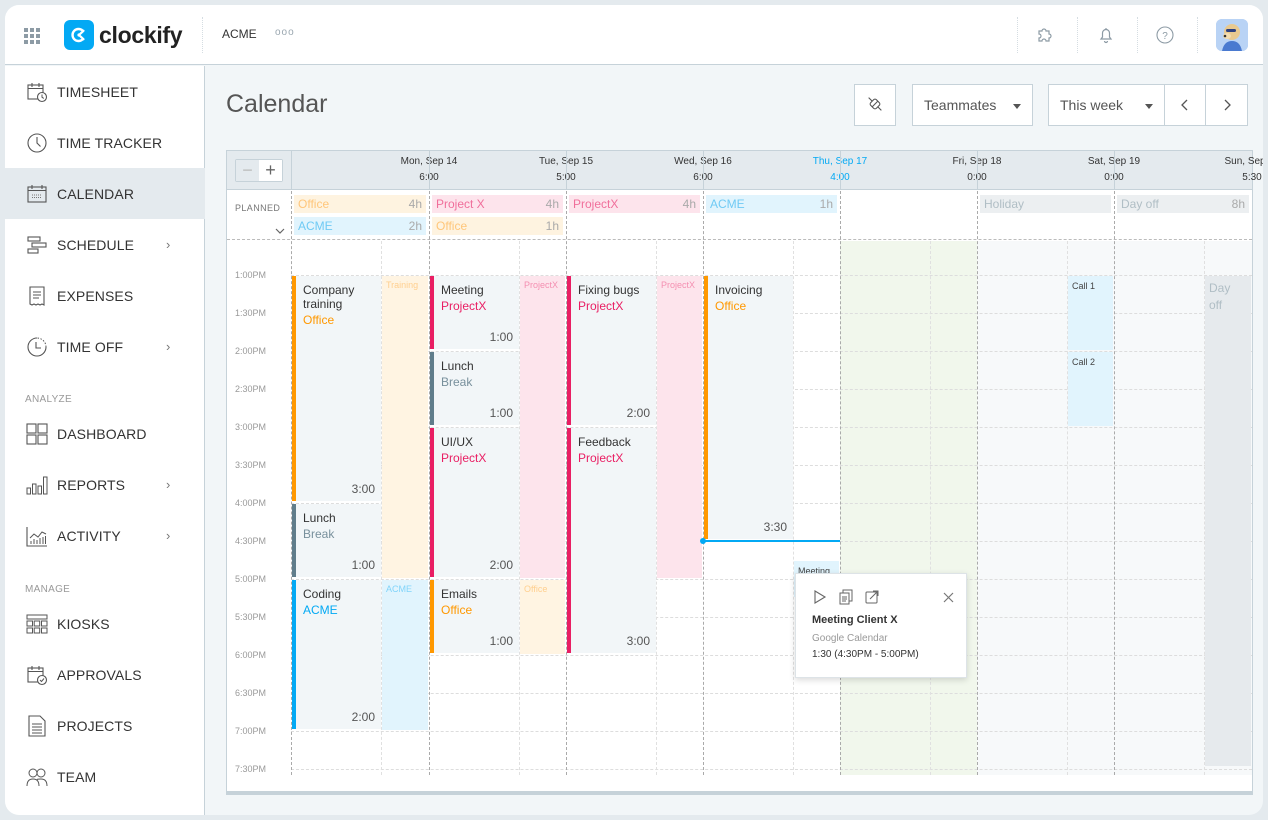 The image size is (1268, 820). What do you see at coordinates (1238, 204) in the screenshot?
I see `planned-chip-hours: 8h` at bounding box center [1238, 204].